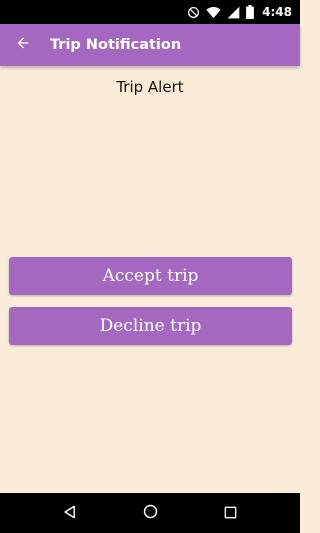 This screenshot has width=320, height=533. Describe the element at coordinates (116, 45) in the screenshot. I see `app-title: Trip Notification` at that location.